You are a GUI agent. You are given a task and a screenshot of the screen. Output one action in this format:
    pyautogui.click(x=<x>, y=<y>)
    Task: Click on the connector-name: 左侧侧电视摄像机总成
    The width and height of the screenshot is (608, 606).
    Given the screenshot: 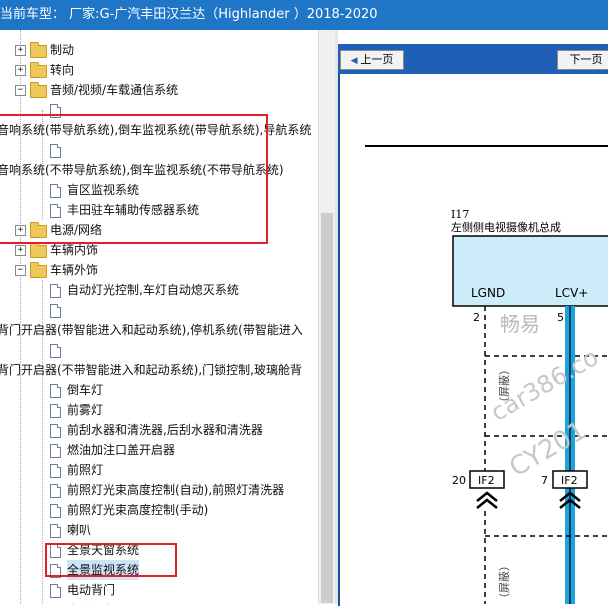 What is the action you would take?
    pyautogui.click(x=506, y=227)
    